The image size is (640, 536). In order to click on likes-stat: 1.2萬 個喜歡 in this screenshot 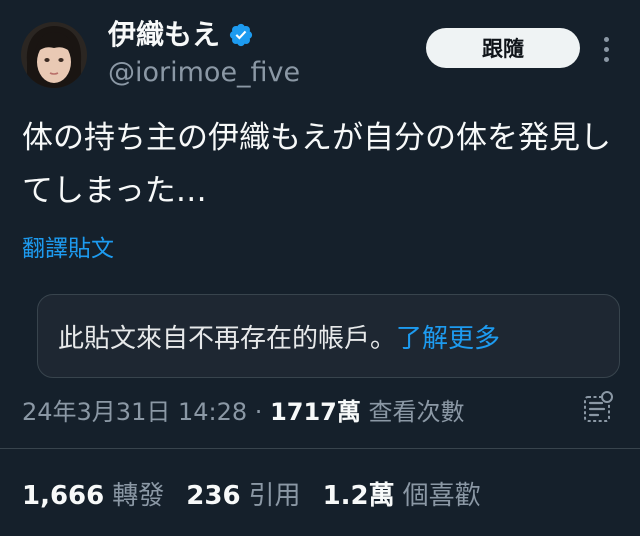, I will do `click(402, 496)`.